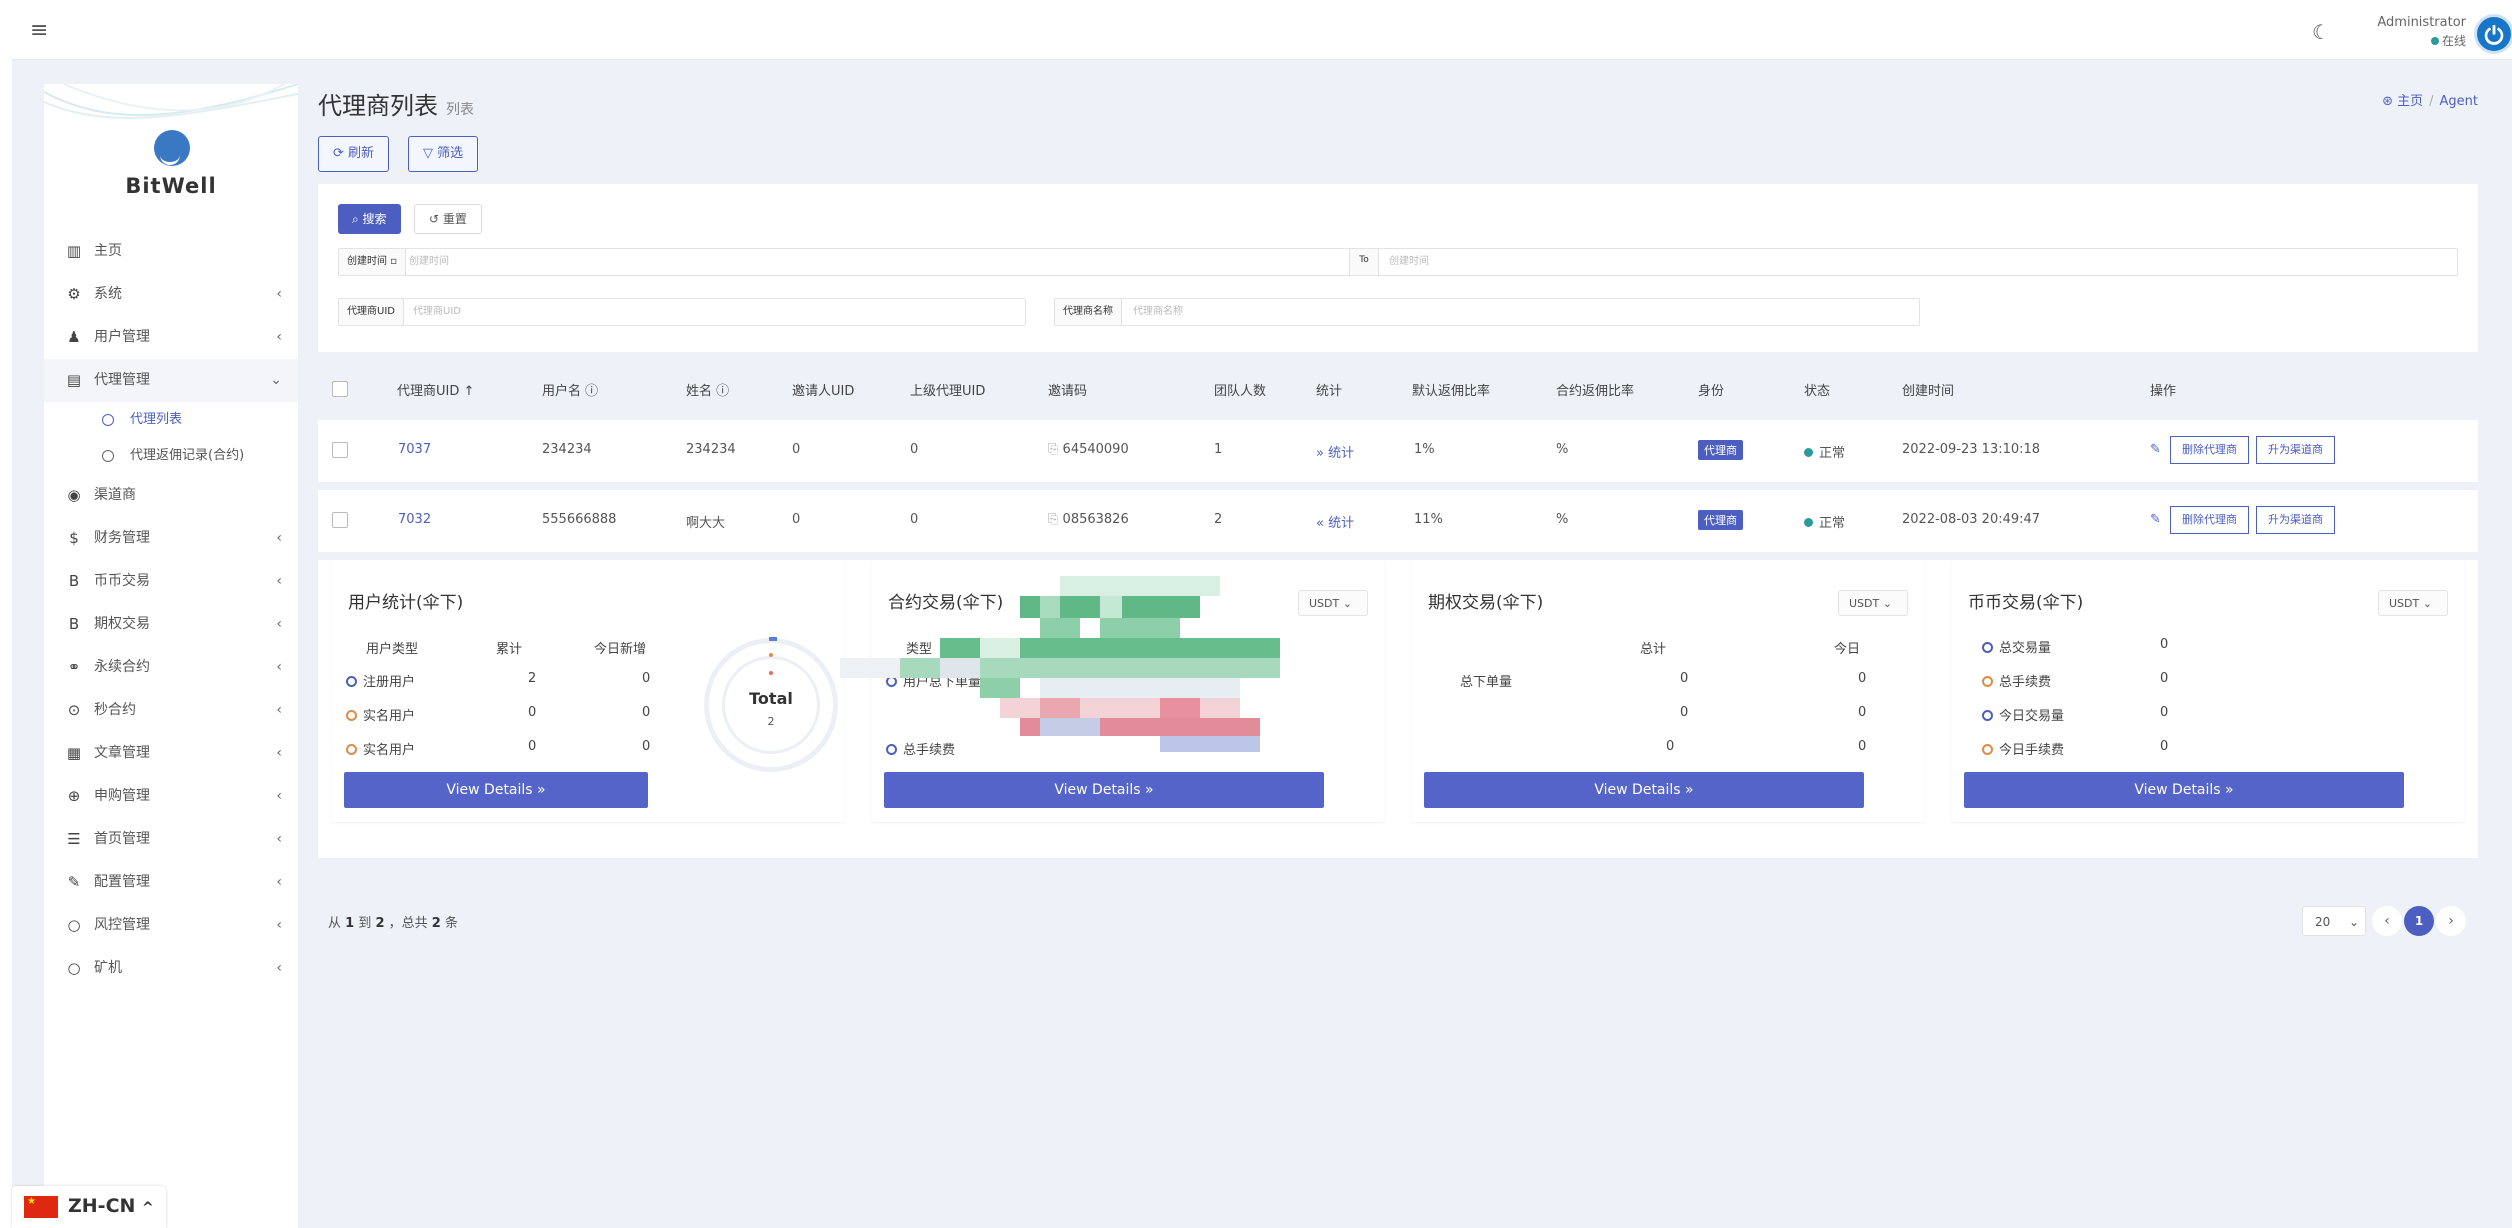 This screenshot has height=1228, width=2512. What do you see at coordinates (171, 710) in the screenshot?
I see `sidebar-item-second-contract: ⊙ 秒合约 ‹` at bounding box center [171, 710].